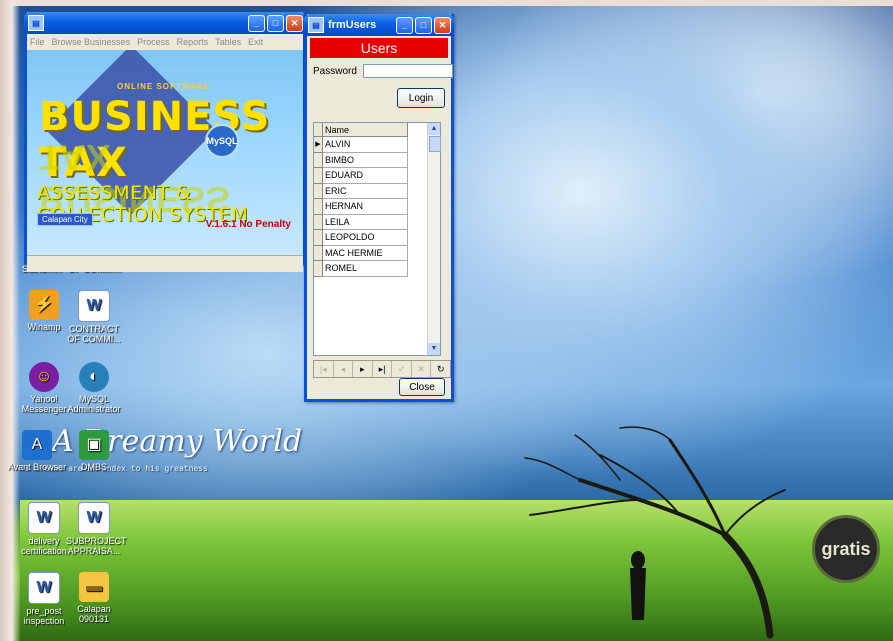 Image resolution: width=893 pixels, height=641 pixels. I want to click on desktop-icon-label: Avant Browser, so click(37, 467).